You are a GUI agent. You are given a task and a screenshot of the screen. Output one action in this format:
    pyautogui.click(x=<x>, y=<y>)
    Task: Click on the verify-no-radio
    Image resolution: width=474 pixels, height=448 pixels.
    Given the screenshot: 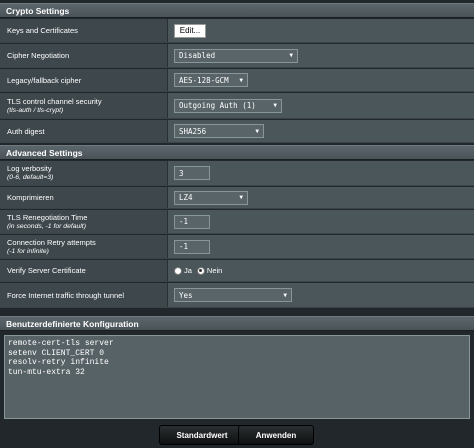 What is the action you would take?
    pyautogui.click(x=200, y=270)
    